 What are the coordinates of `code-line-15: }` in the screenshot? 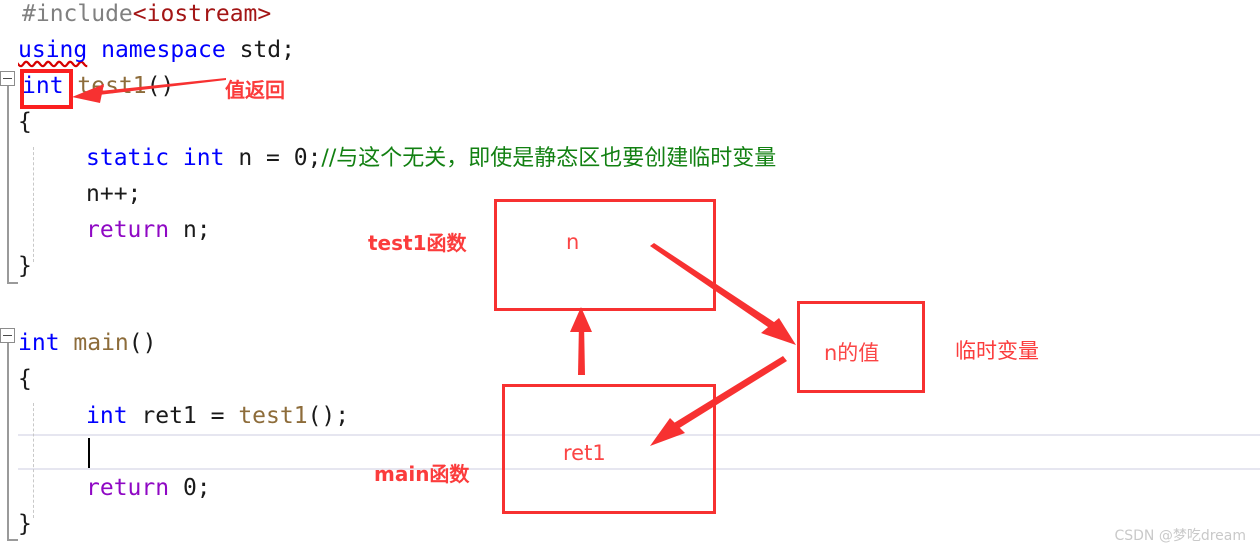 It's located at (25, 524).